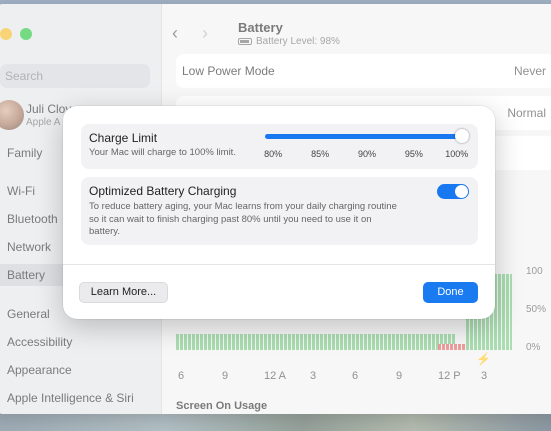 This screenshot has height=431, width=551. What do you see at coordinates (123, 138) in the screenshot?
I see `charge-limit-title: Charge Limit` at bounding box center [123, 138].